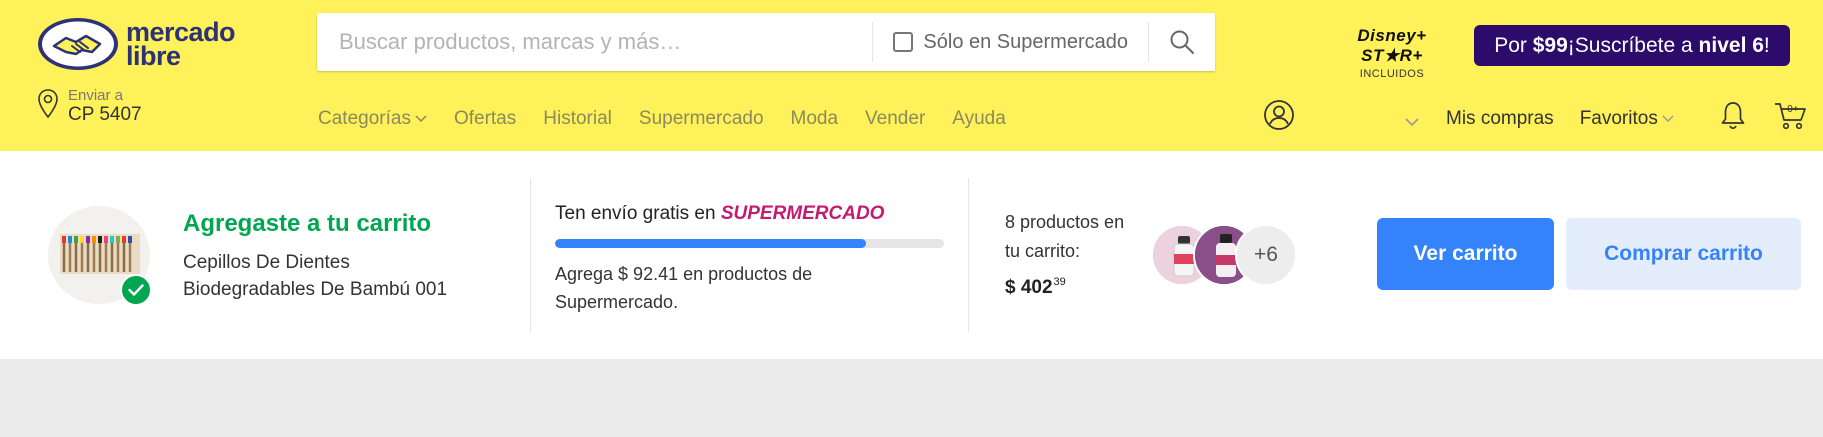  I want to click on cart-total-main: $ 402, so click(1029, 287).